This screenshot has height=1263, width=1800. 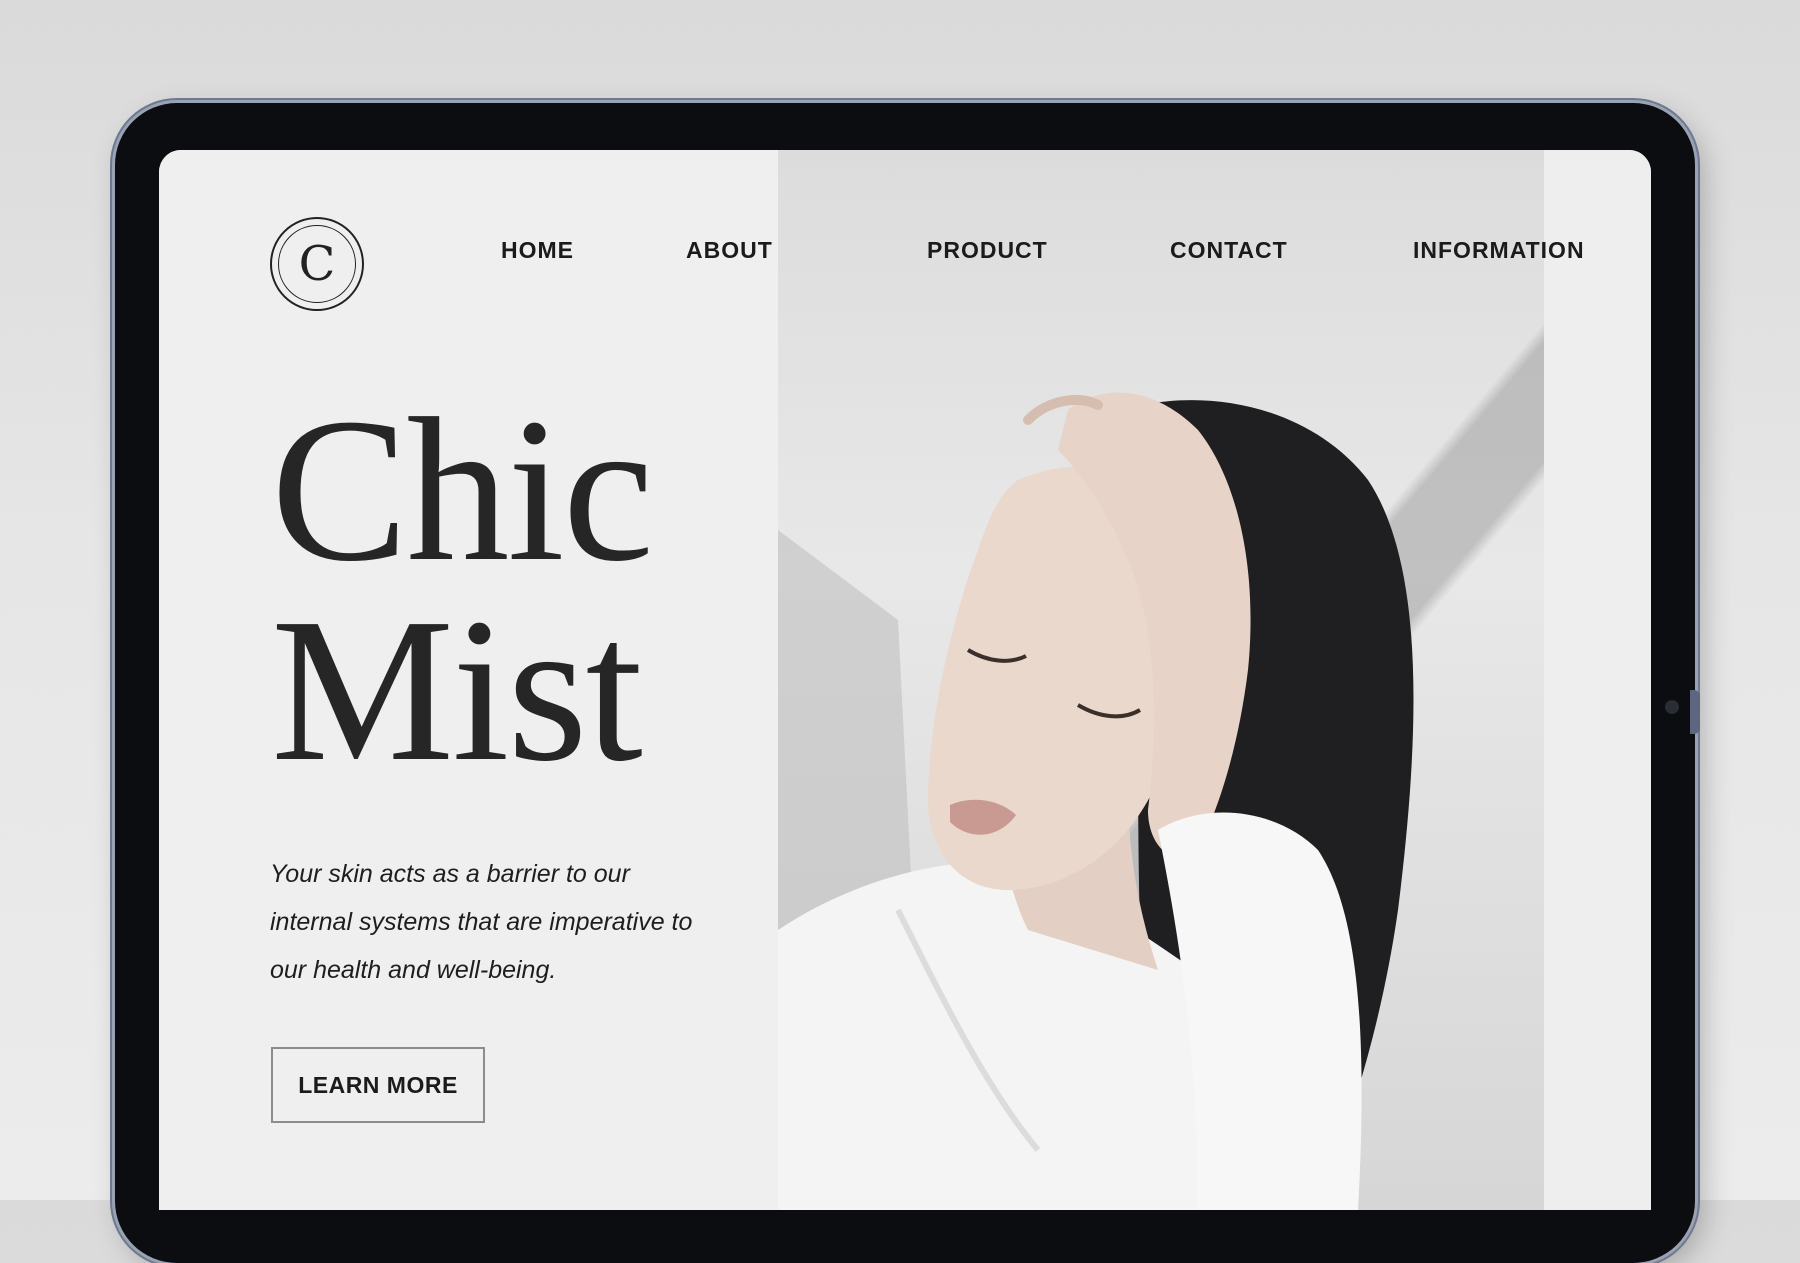 I want to click on nav-about: ABOUT, so click(x=729, y=250).